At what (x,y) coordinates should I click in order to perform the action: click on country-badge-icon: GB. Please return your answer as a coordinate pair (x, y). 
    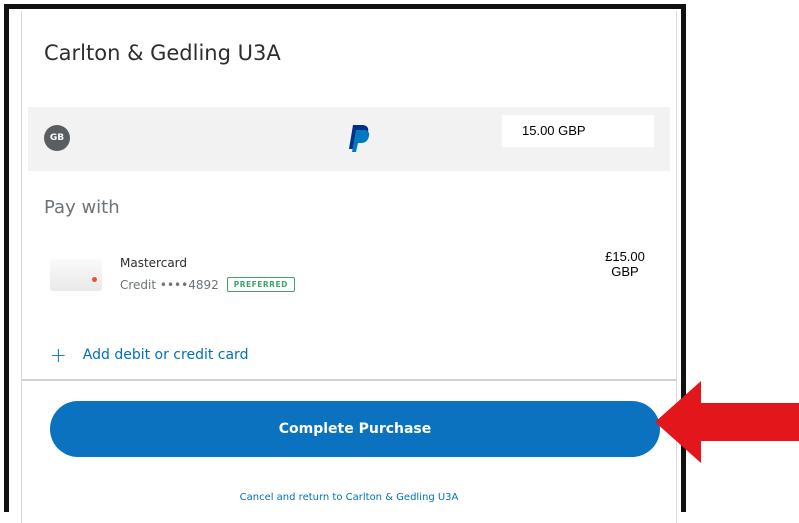
    Looking at the image, I should click on (57, 138).